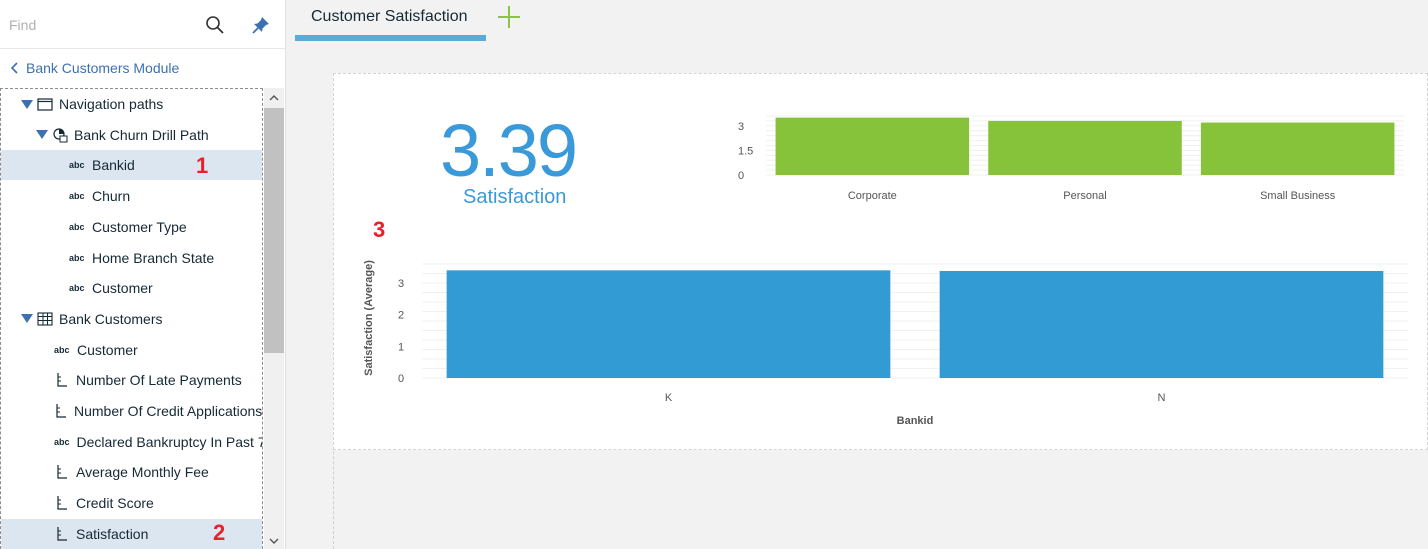 The height and width of the screenshot is (549, 1428). What do you see at coordinates (111, 318) in the screenshot?
I see `tree-item-label: Bank Customers` at bounding box center [111, 318].